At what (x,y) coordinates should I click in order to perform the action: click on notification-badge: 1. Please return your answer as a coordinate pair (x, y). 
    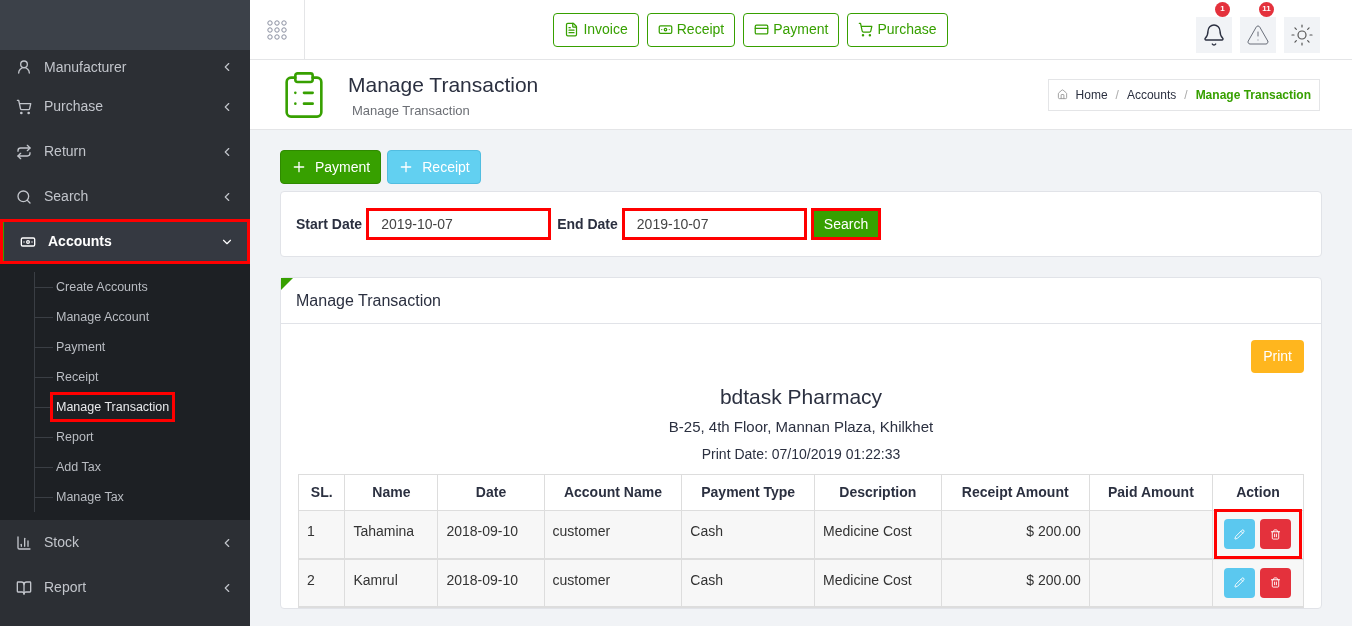
    Looking at the image, I should click on (1222, 9).